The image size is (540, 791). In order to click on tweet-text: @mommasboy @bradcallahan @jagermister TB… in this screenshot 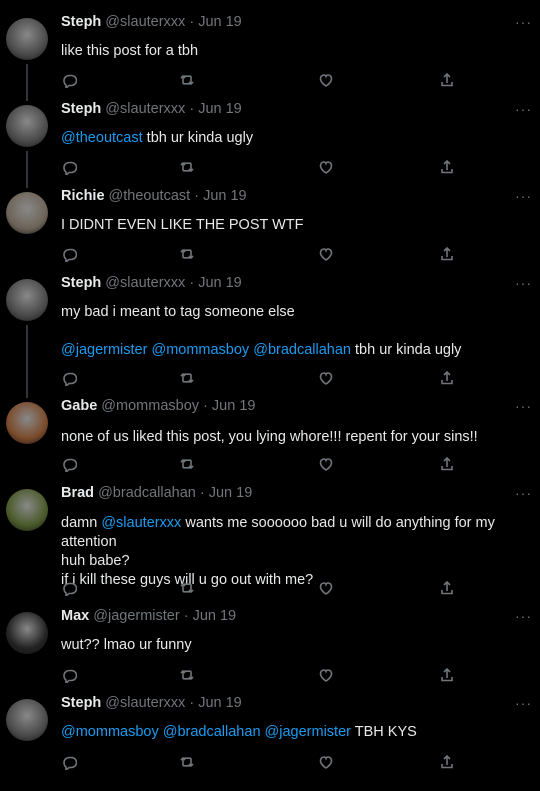, I will do `click(295, 732)`.